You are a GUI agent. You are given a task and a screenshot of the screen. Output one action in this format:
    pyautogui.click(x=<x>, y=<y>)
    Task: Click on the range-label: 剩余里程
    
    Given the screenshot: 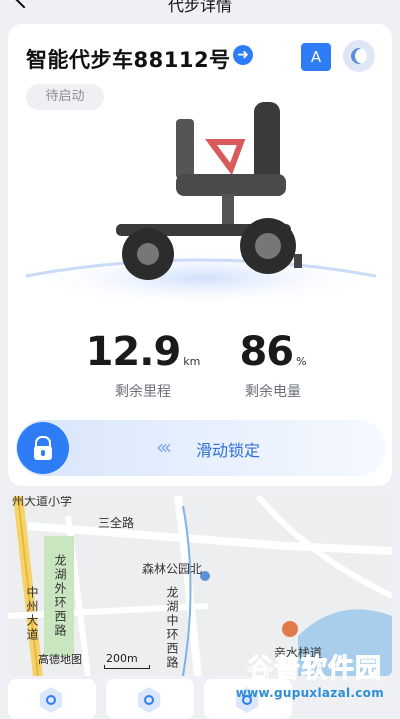 What is the action you would take?
    pyautogui.click(x=143, y=392)
    